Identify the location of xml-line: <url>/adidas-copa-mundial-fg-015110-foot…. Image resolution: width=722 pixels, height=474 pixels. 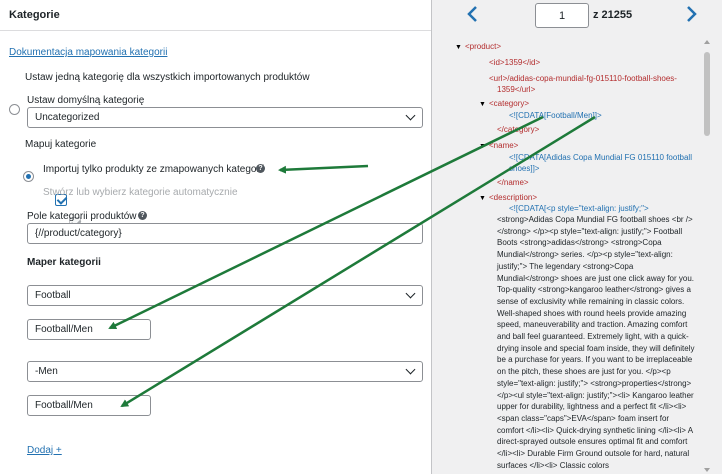
(583, 78).